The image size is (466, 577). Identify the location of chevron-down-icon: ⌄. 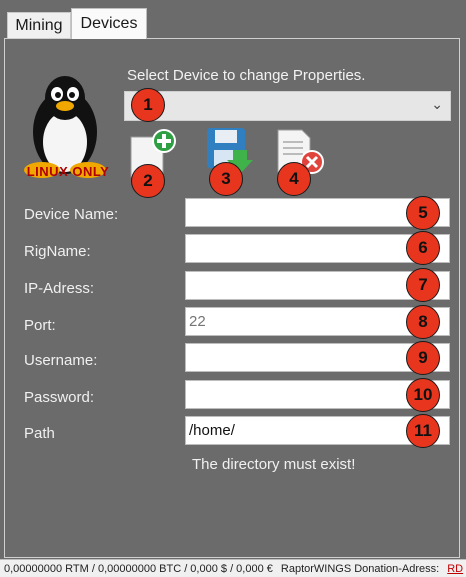
(437, 104).